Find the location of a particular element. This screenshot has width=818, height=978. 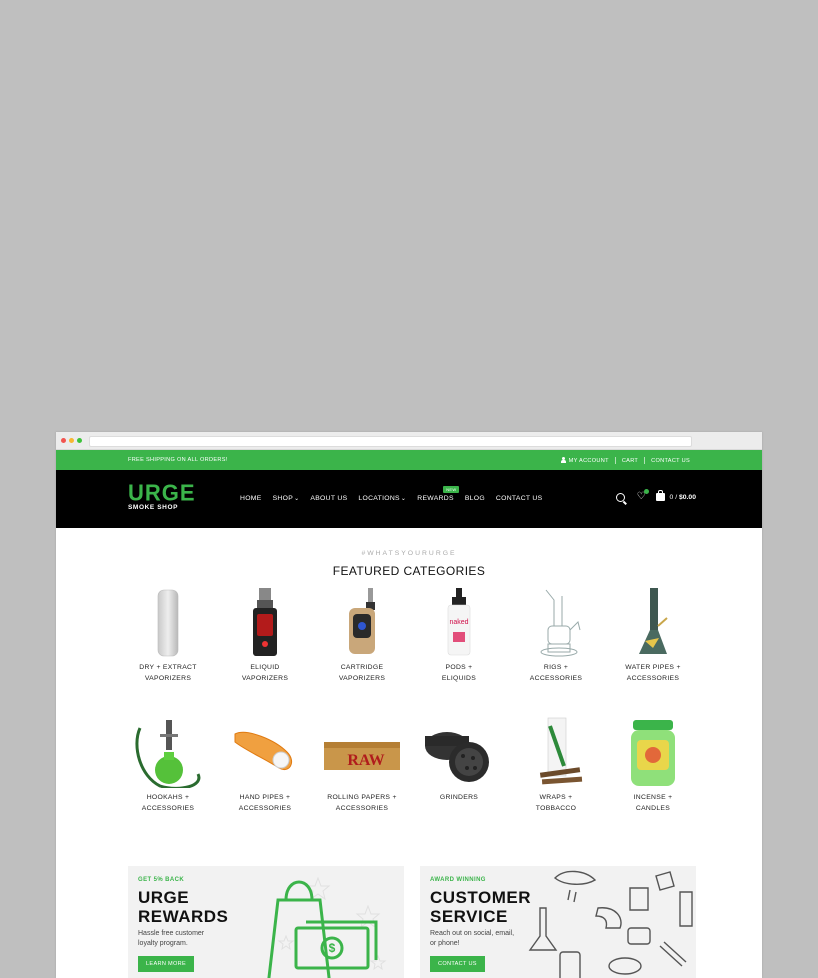

service-heading: CUSTOMER SERVICE is located at coordinates (480, 907).